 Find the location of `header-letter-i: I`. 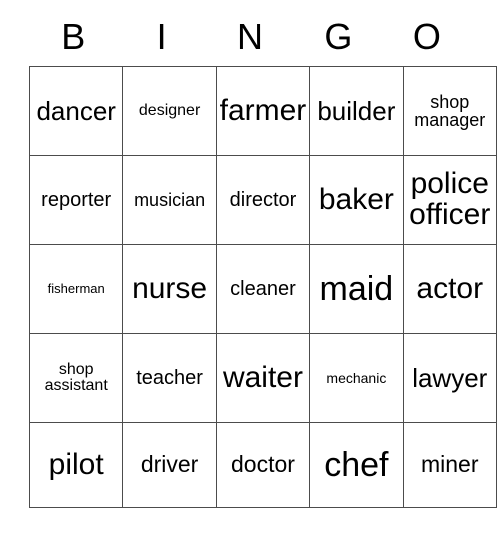

header-letter-i: I is located at coordinates (161, 36).